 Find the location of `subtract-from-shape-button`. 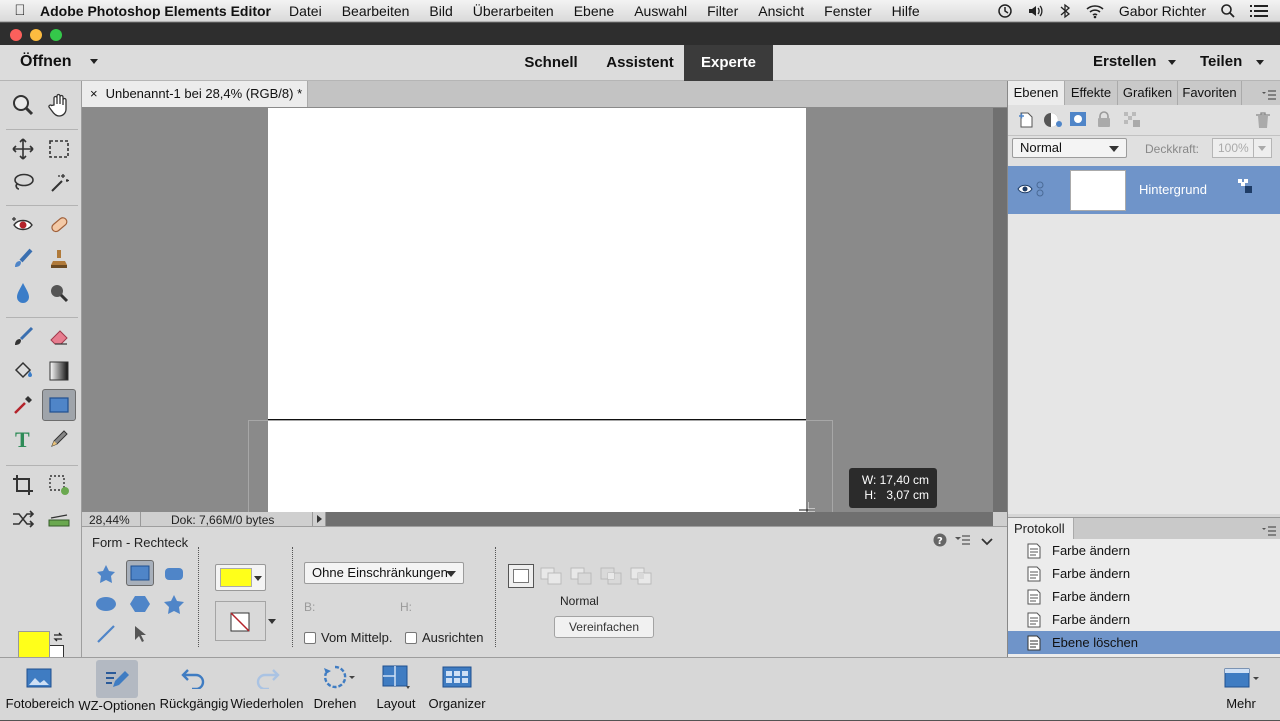

subtract-from-shape-button is located at coordinates (581, 577).